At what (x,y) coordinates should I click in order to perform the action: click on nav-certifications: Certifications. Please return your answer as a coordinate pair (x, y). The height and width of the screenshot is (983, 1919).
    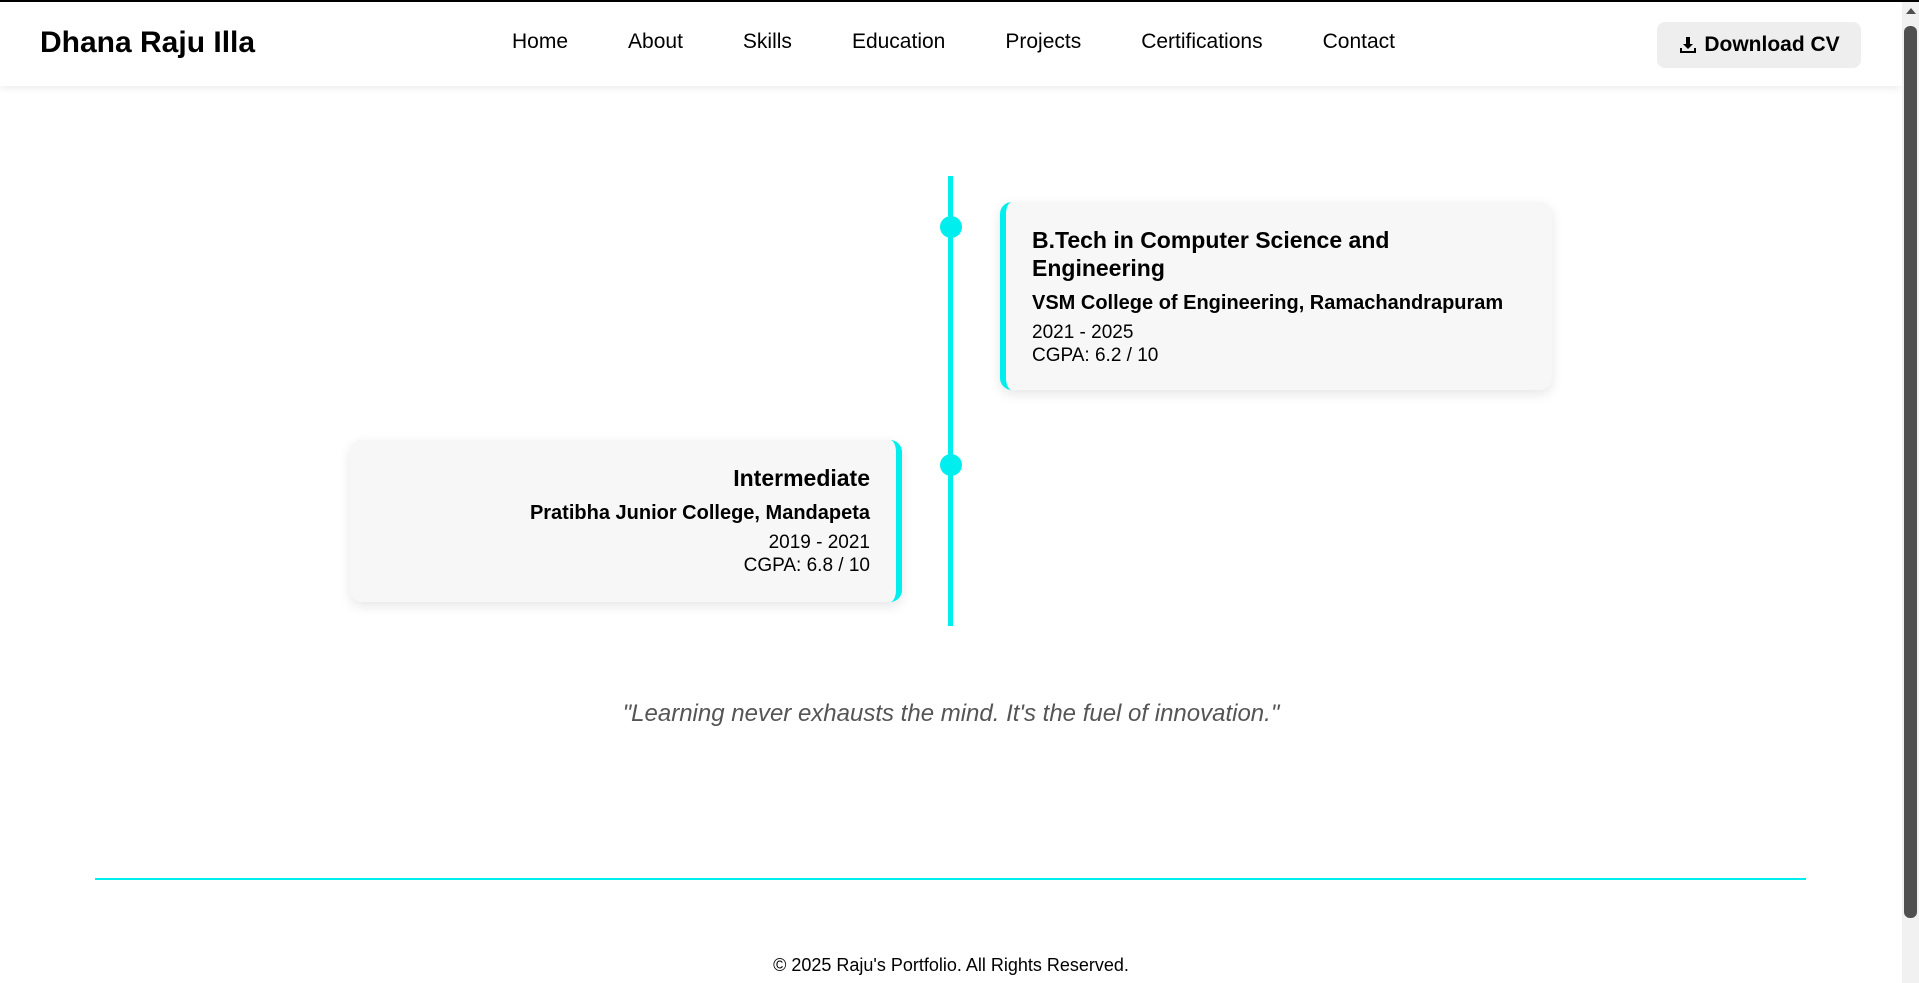
    Looking at the image, I should click on (1201, 42).